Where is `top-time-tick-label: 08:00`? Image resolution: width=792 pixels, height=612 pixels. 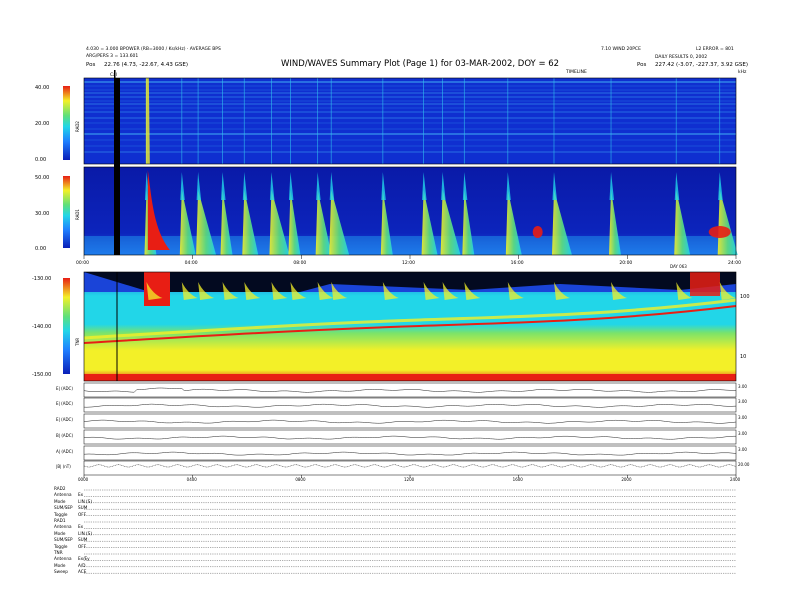
top-time-tick-label: 08:00 is located at coordinates (299, 263).